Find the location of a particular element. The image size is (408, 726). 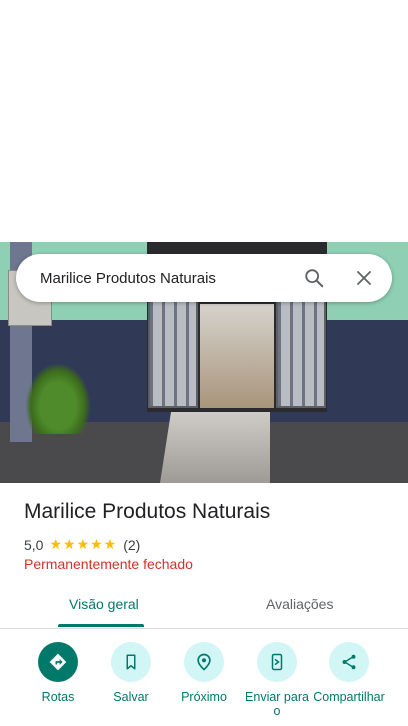

nearby-label: Próximo is located at coordinates (204, 697).